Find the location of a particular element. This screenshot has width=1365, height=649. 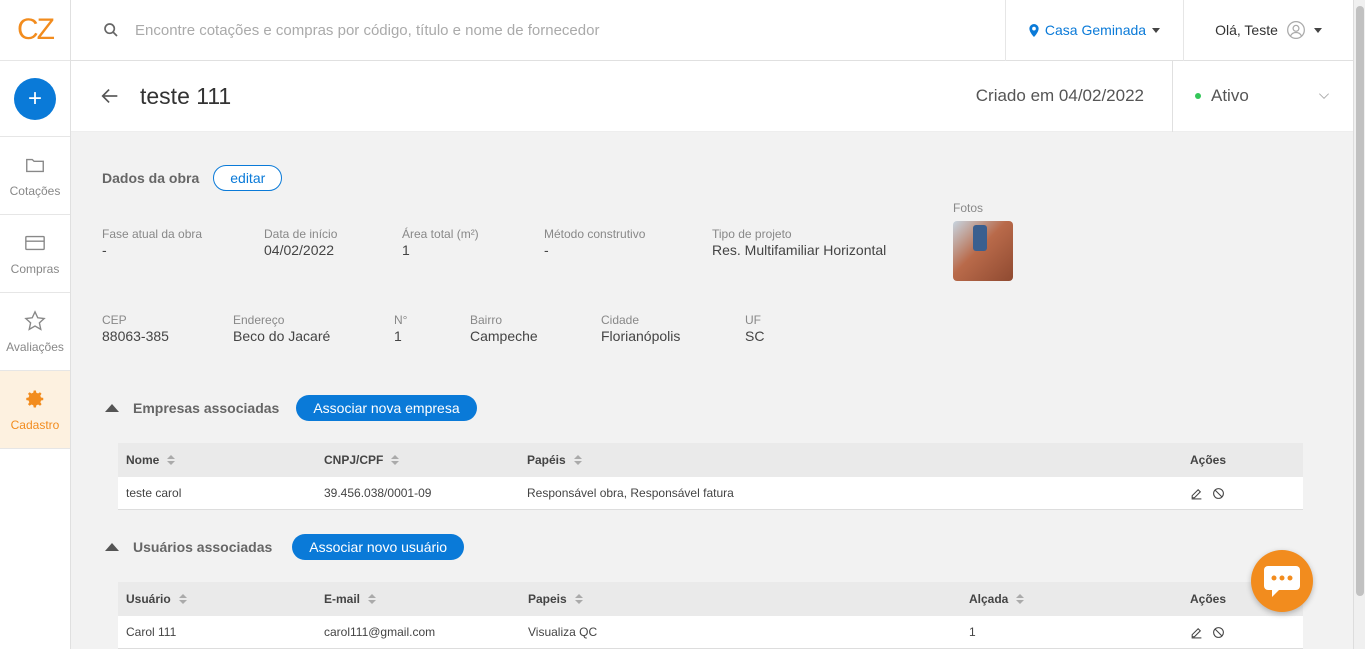

field-label: Fase atual da obra is located at coordinates (152, 234).